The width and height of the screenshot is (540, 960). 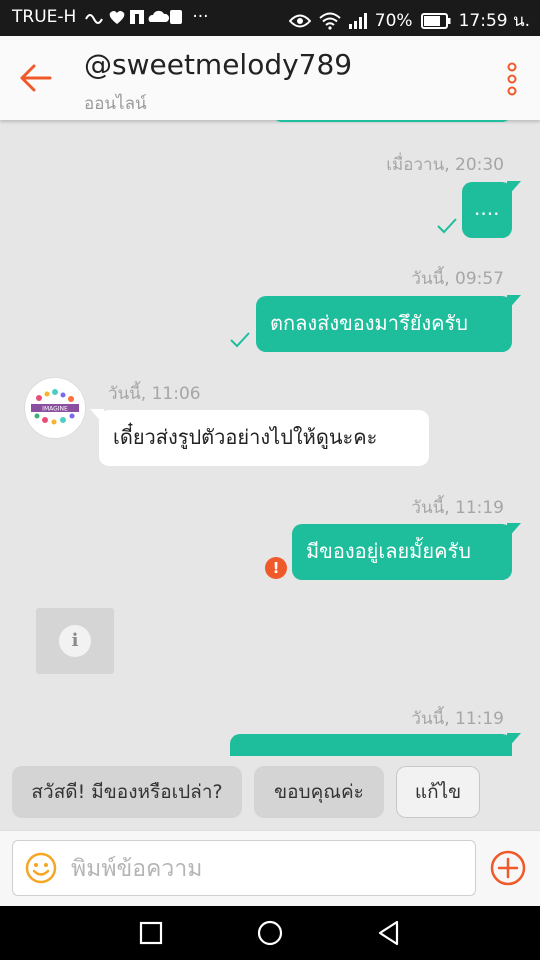 I want to click on info-icon: i, so click(x=75, y=641).